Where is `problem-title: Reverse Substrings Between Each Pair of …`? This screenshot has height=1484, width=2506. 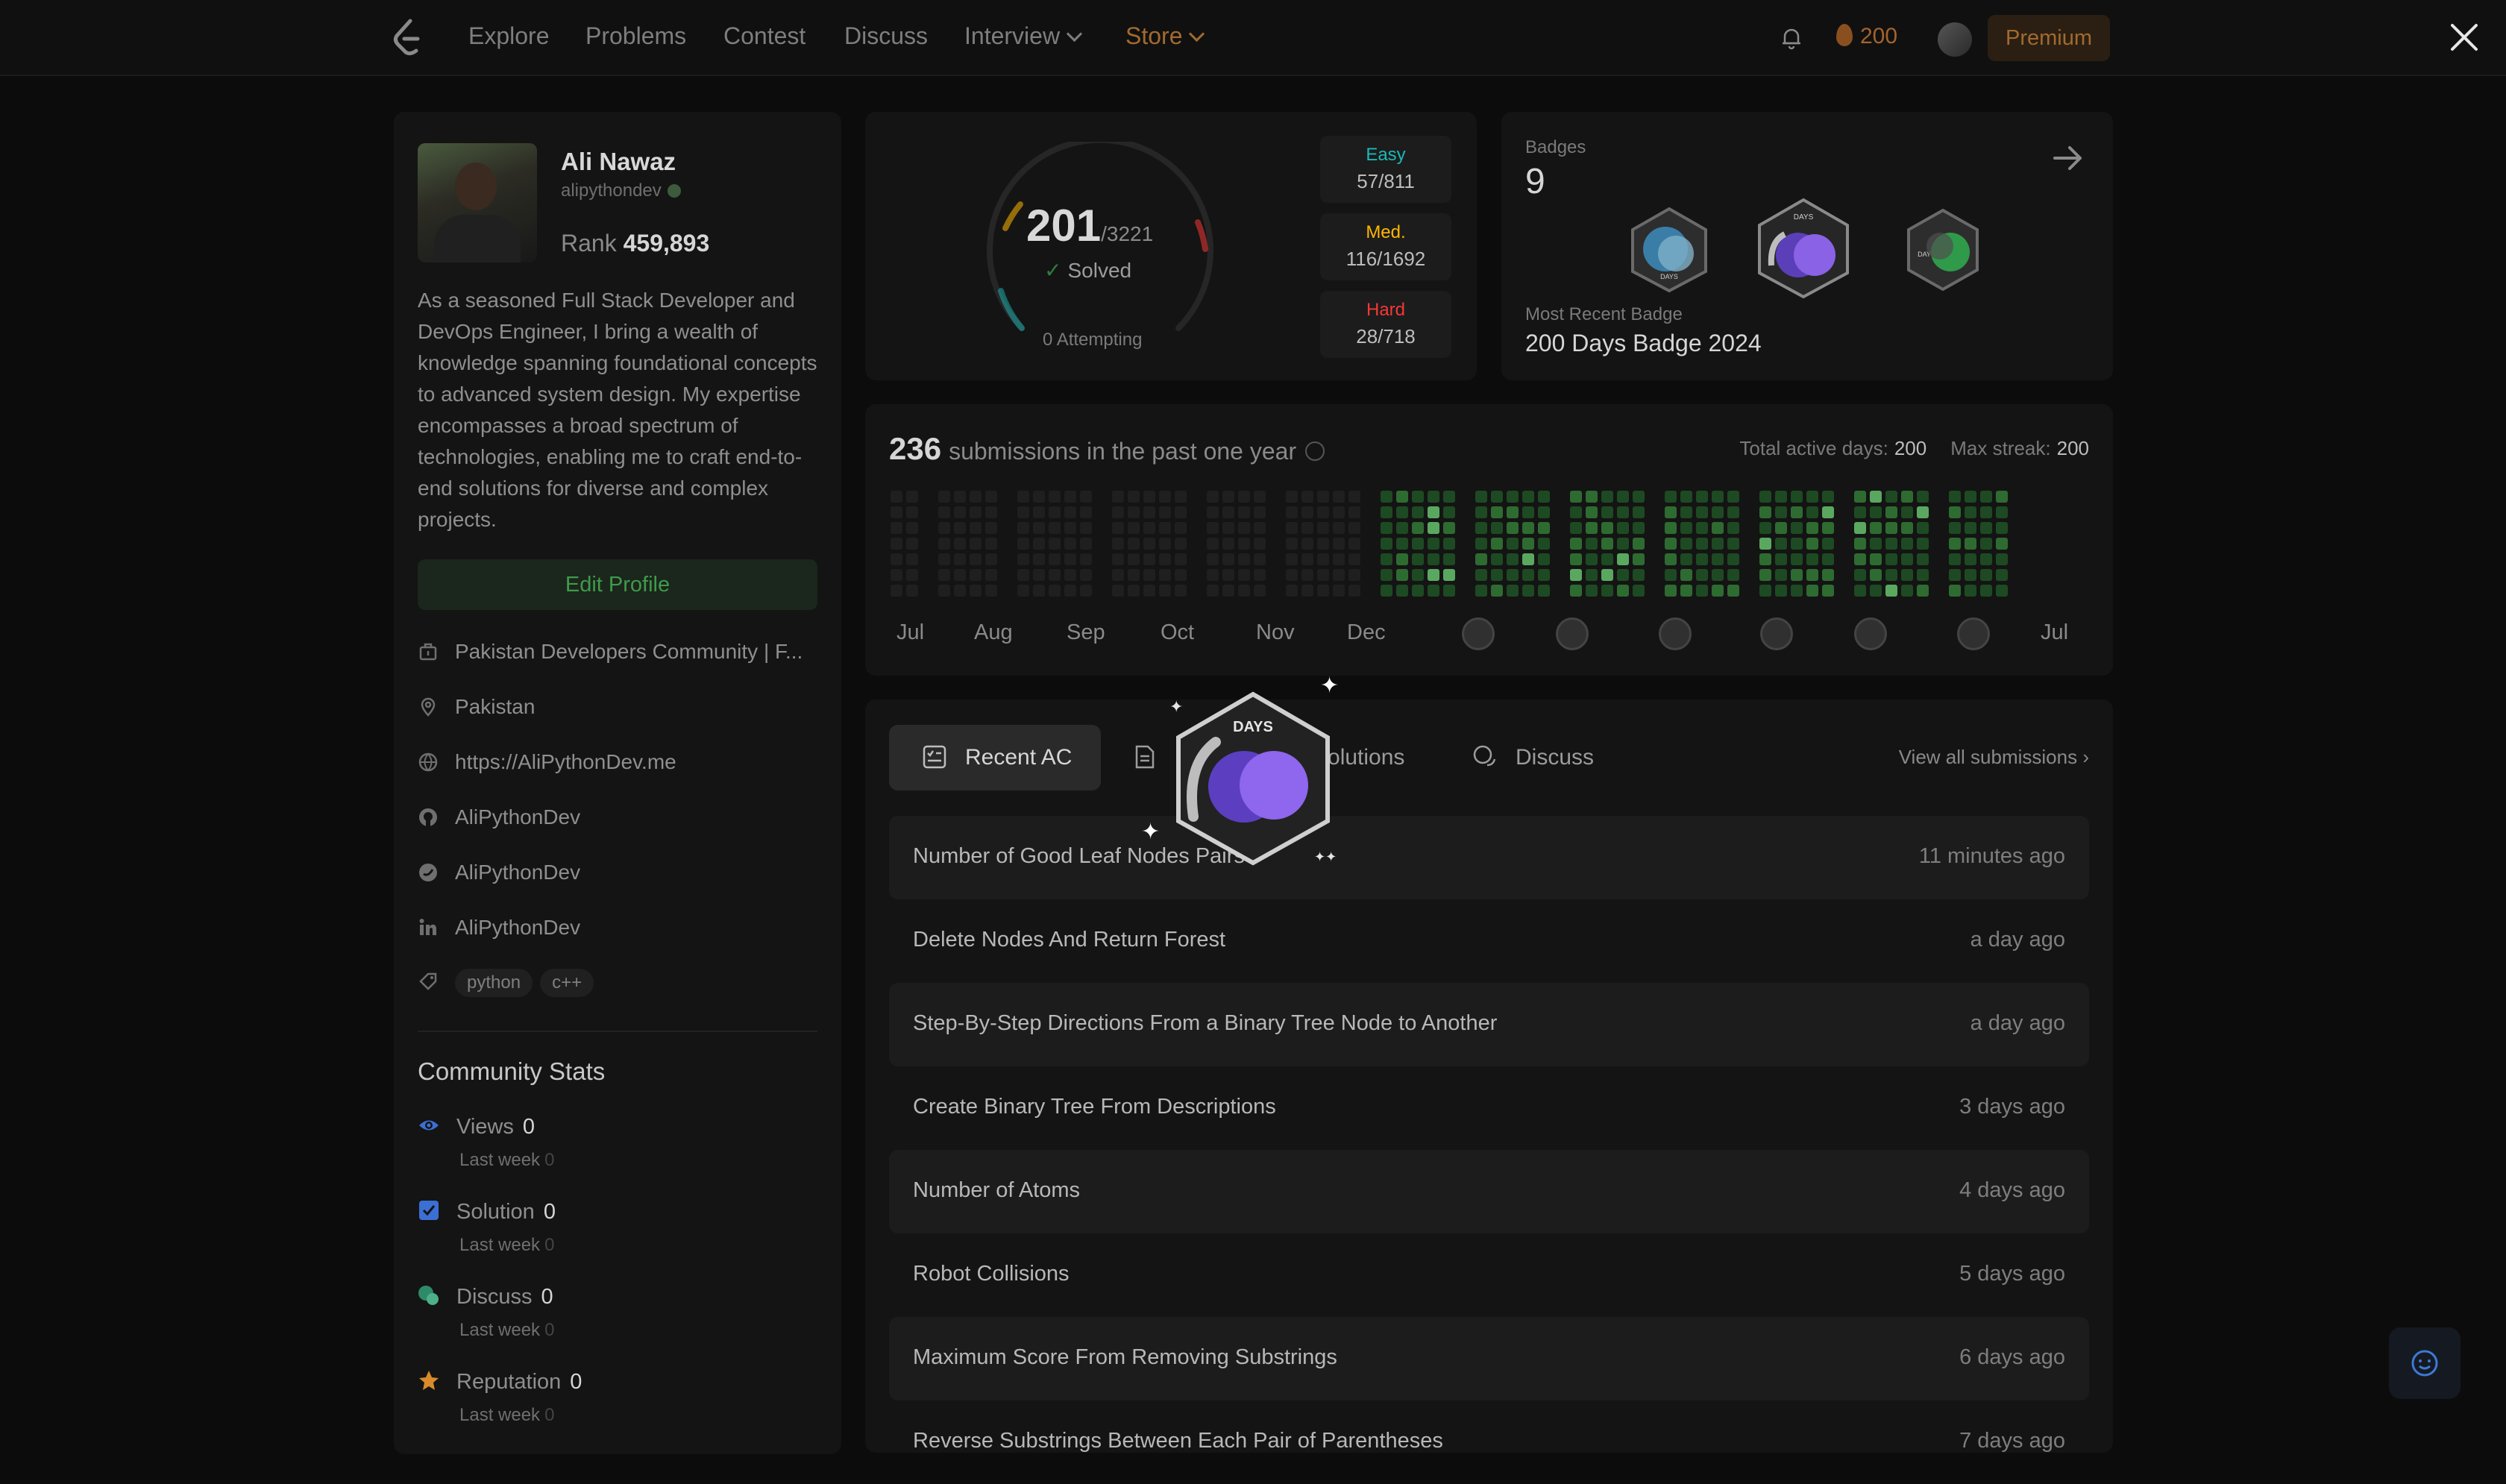 problem-title: Reverse Substrings Between Each Pair of … is located at coordinates (1178, 1441).